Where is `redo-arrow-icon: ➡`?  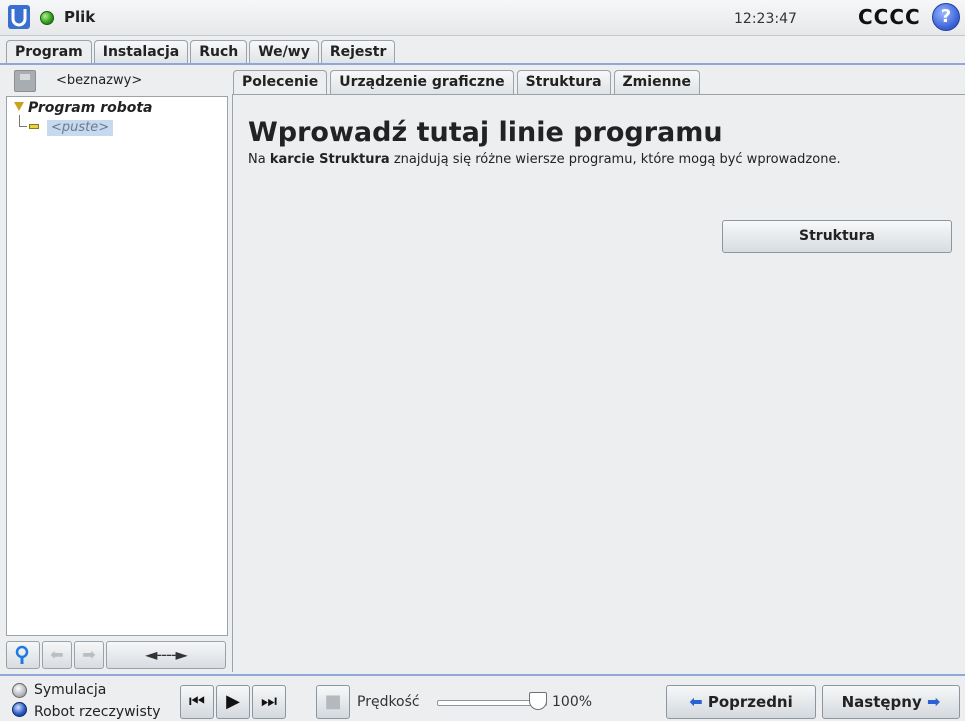
redo-arrow-icon: ➡ is located at coordinates (89, 654).